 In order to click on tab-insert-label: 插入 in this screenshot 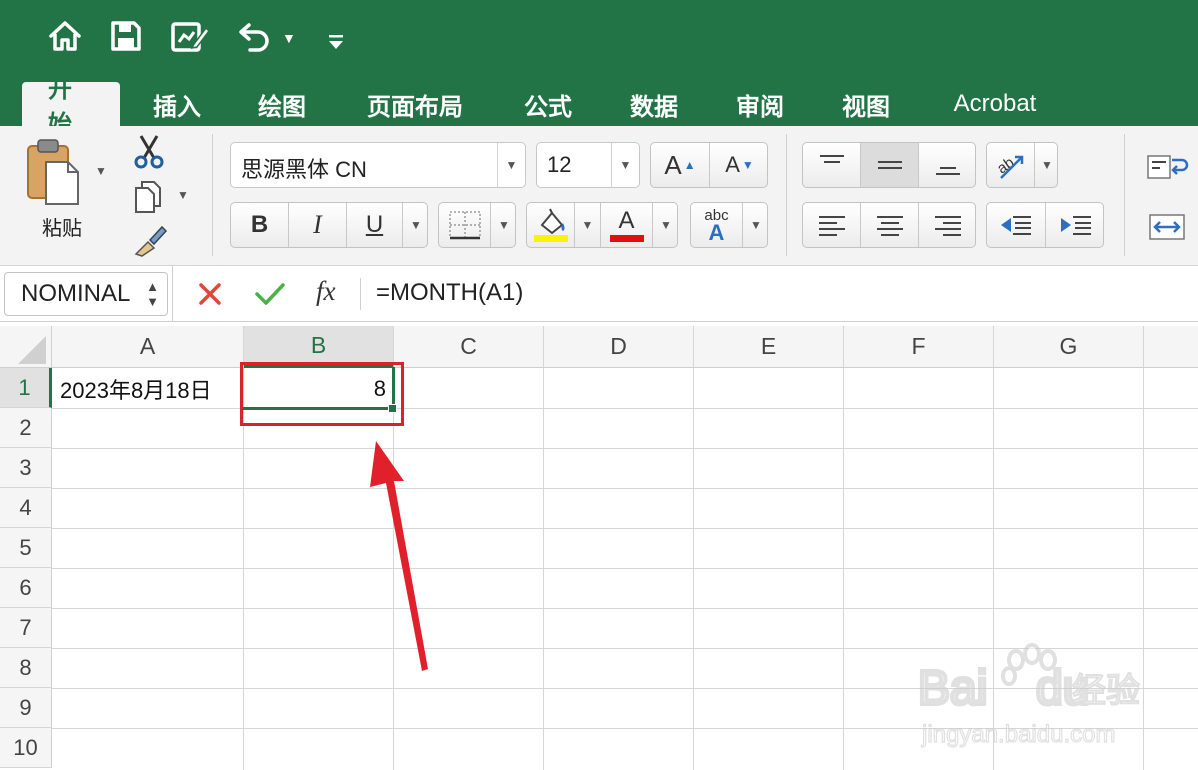, I will do `click(177, 107)`.